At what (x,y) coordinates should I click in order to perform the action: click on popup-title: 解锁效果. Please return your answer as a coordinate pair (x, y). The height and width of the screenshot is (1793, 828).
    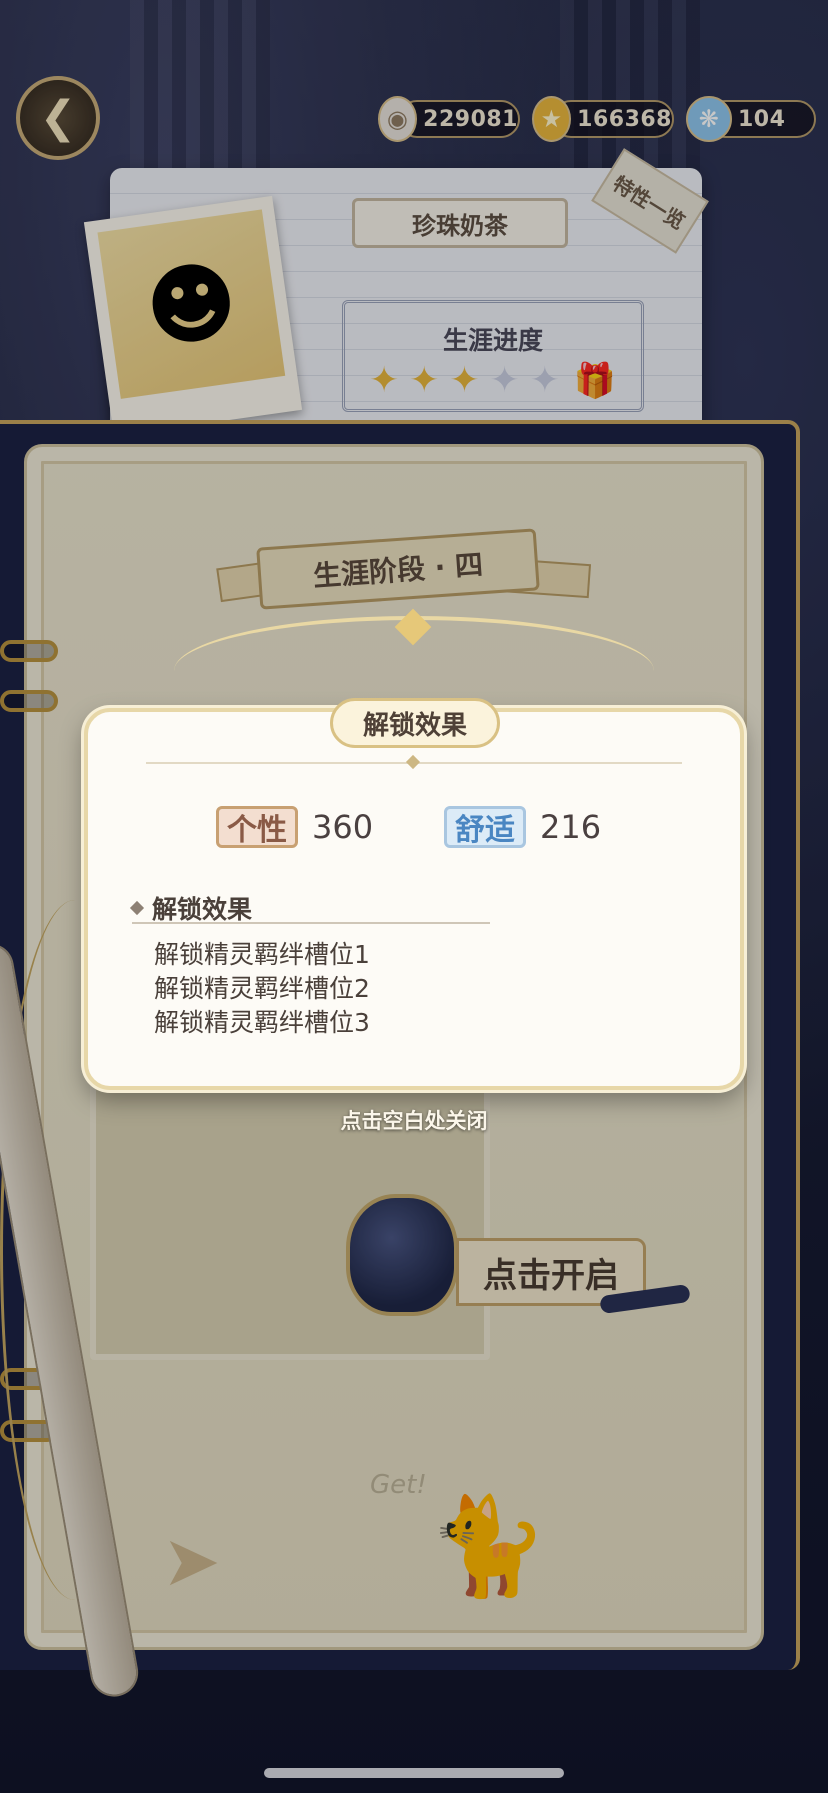
    Looking at the image, I should click on (414, 725).